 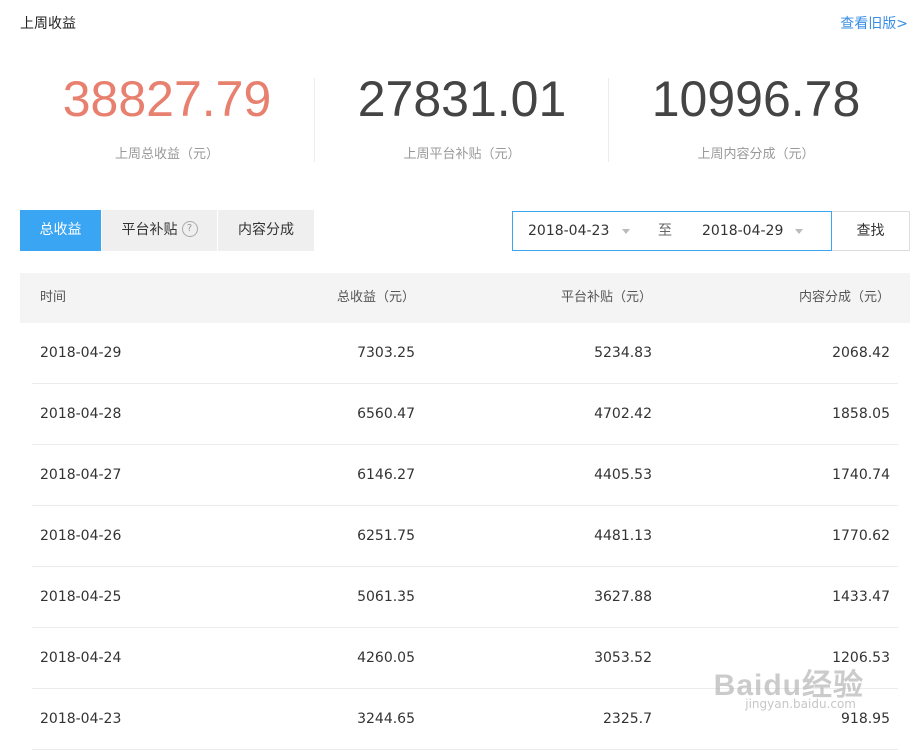 I want to click on cell-subsidy: 3627.88, so click(x=623, y=597).